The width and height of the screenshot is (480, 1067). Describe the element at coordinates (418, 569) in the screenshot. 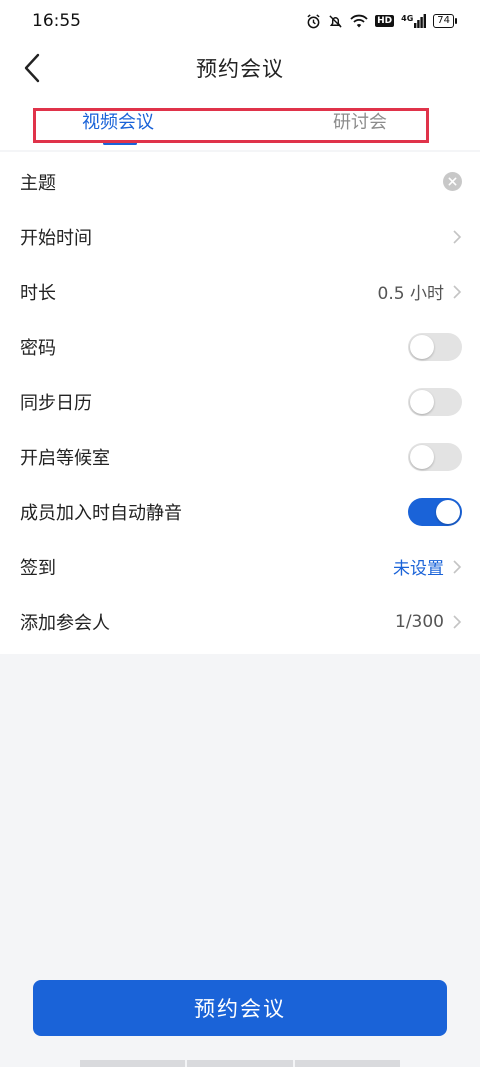

I see `check-in-value: 未设置` at that location.